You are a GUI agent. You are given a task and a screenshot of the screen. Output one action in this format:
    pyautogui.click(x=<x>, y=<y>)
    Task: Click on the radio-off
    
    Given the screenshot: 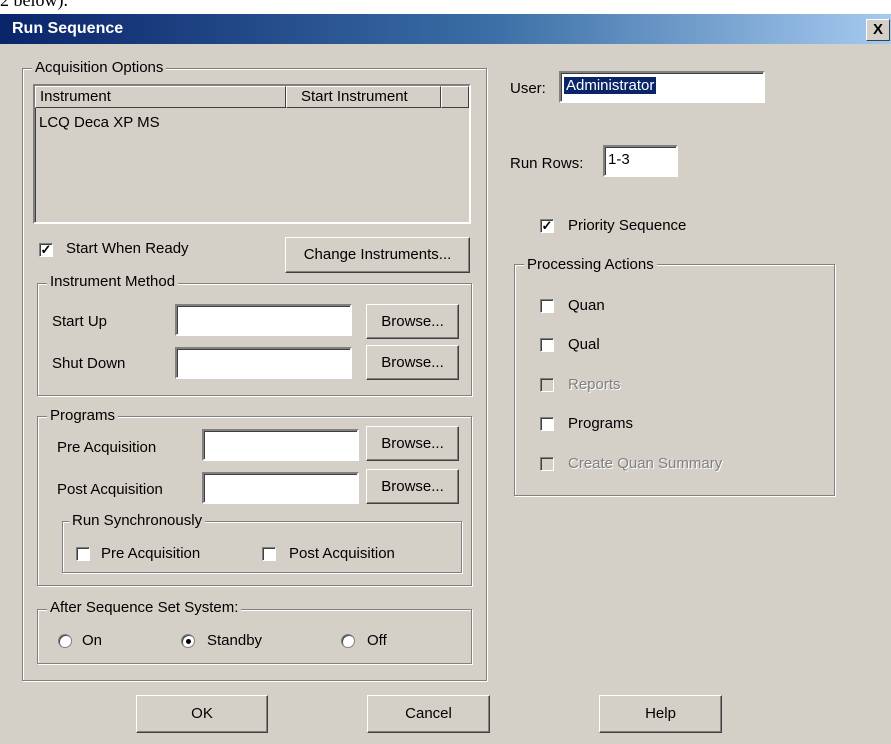 What is the action you would take?
    pyautogui.click(x=348, y=641)
    